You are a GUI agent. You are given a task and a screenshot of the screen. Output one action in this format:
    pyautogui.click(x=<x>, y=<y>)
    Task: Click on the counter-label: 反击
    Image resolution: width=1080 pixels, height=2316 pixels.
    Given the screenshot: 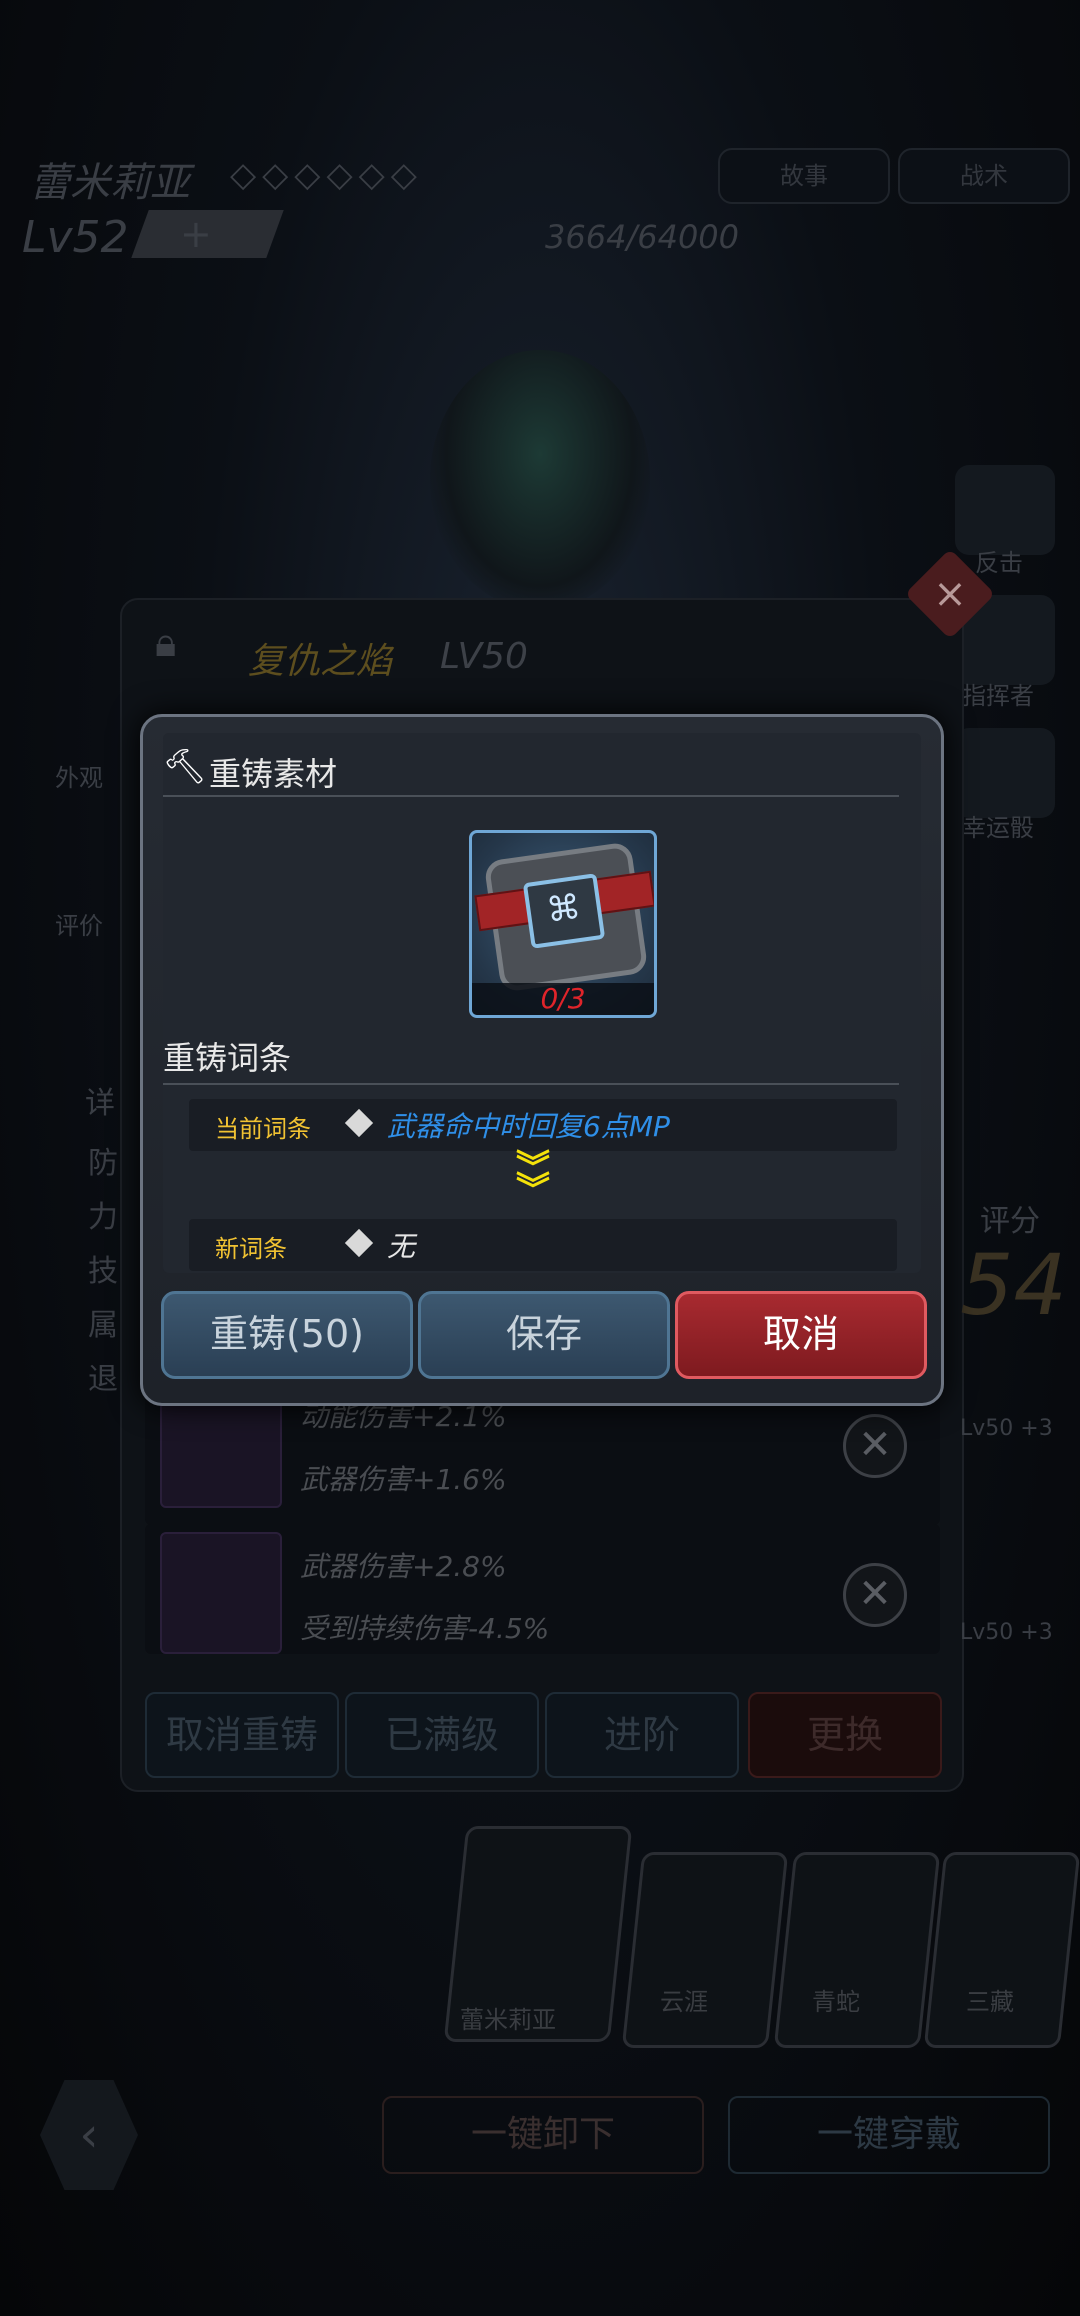 What is the action you would take?
    pyautogui.click(x=999, y=563)
    